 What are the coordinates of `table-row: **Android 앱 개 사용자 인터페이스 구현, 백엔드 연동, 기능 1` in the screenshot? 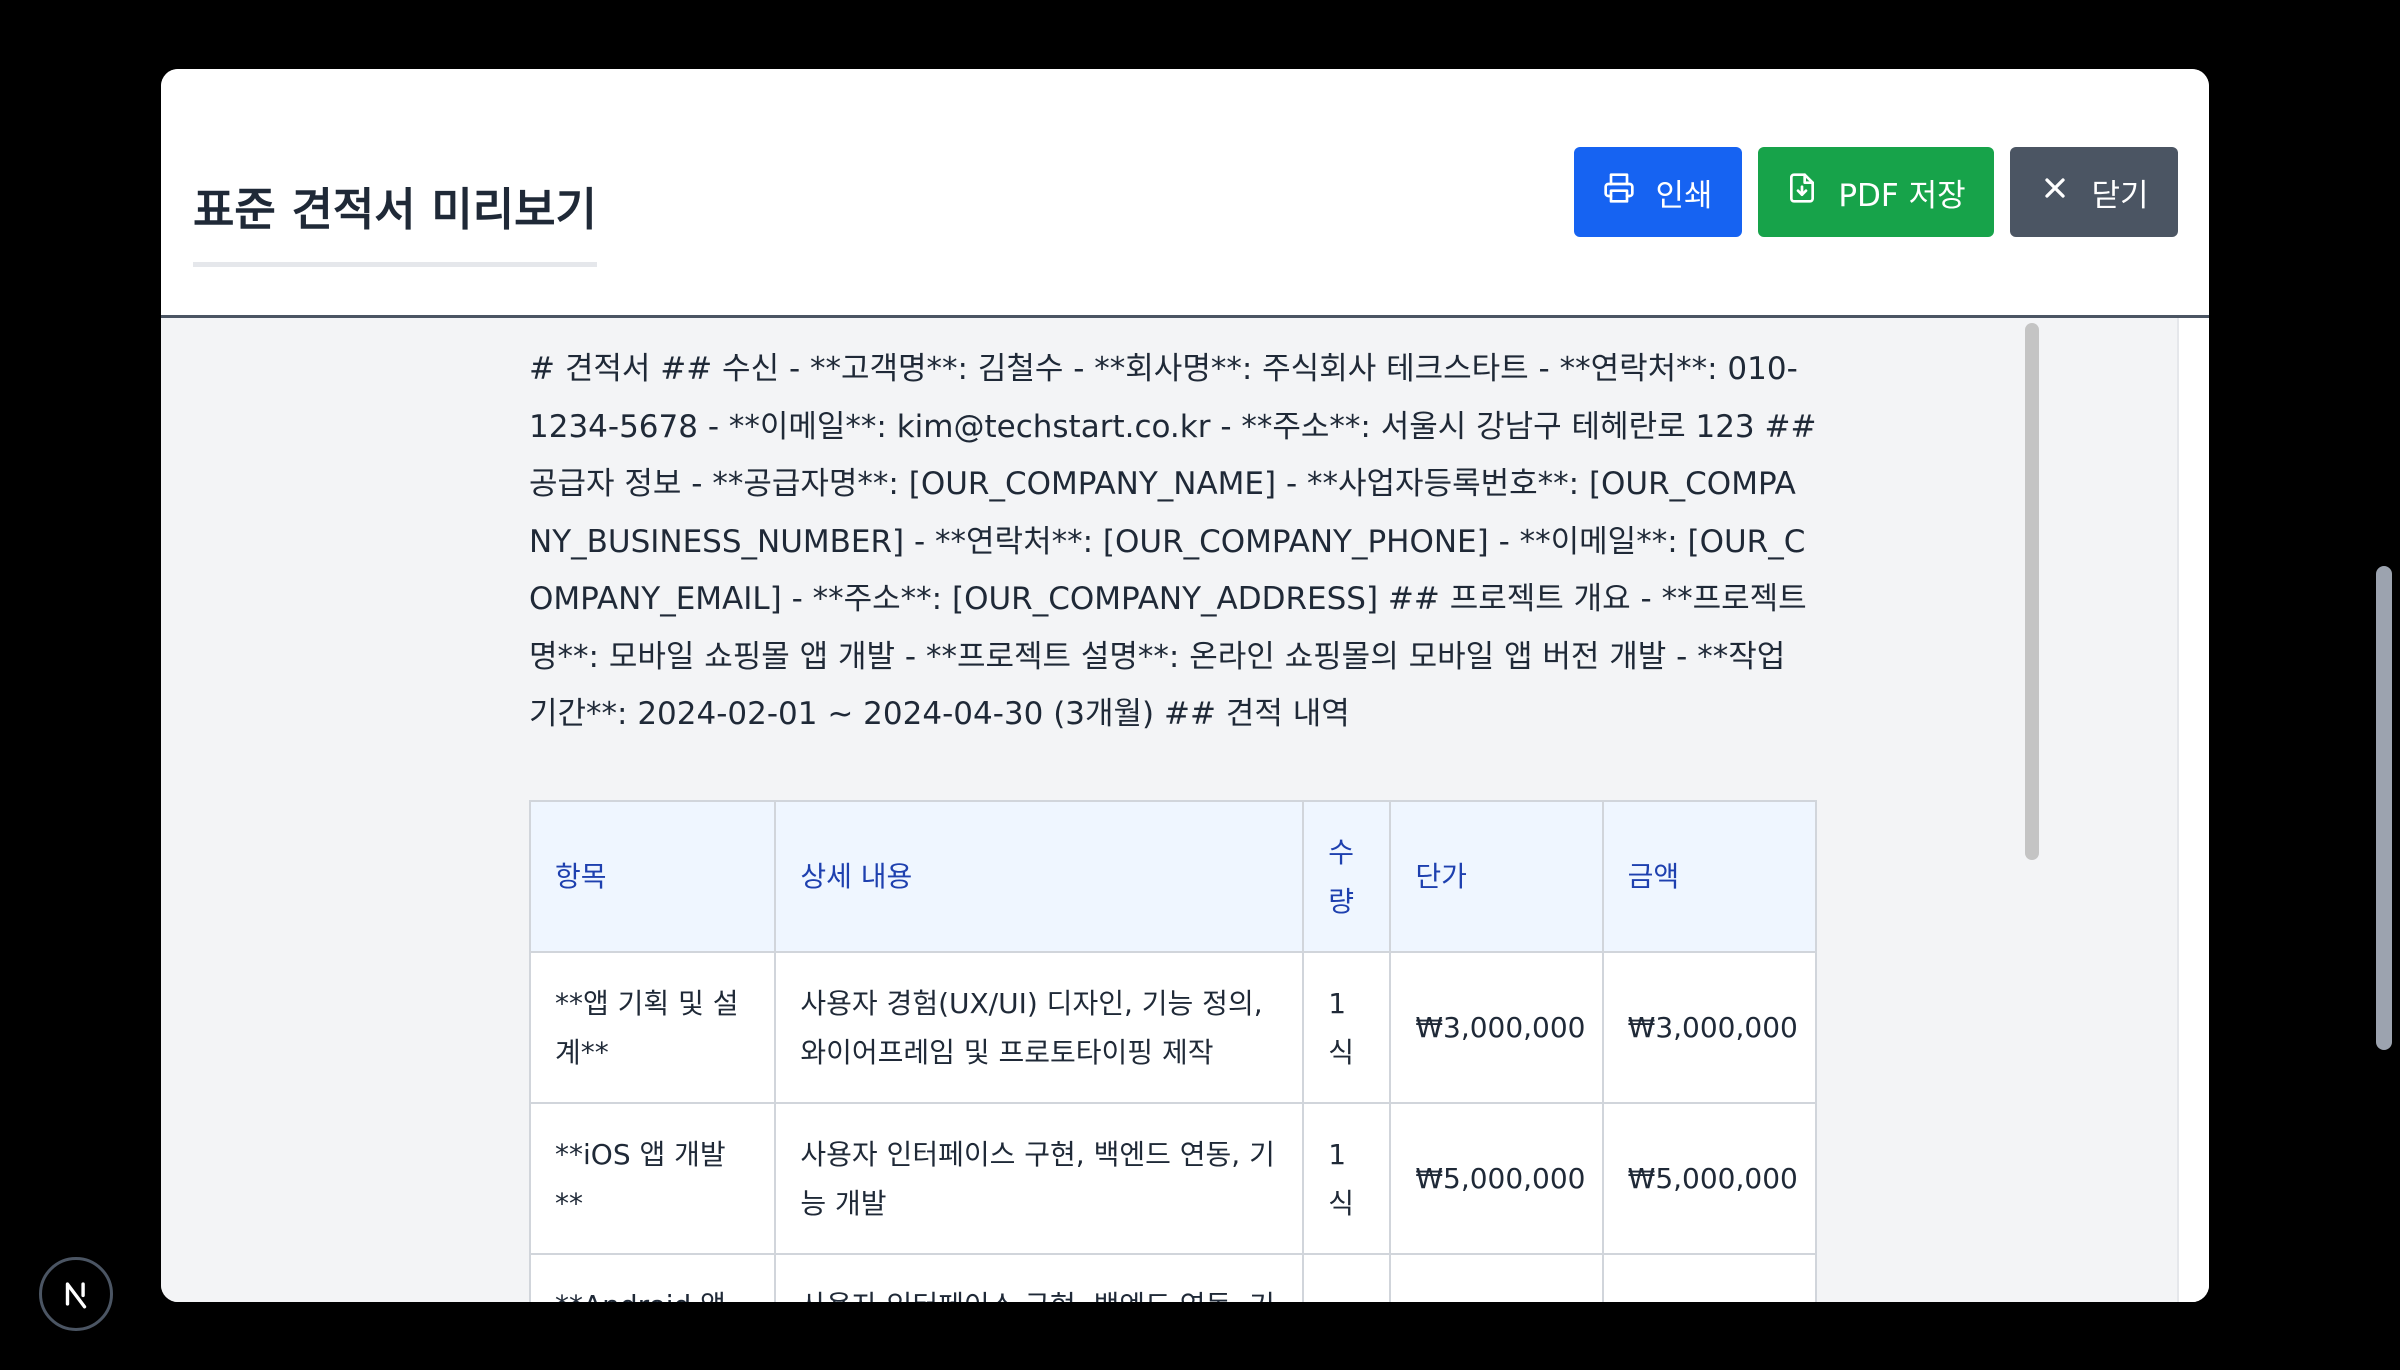 It's located at (1173, 1277).